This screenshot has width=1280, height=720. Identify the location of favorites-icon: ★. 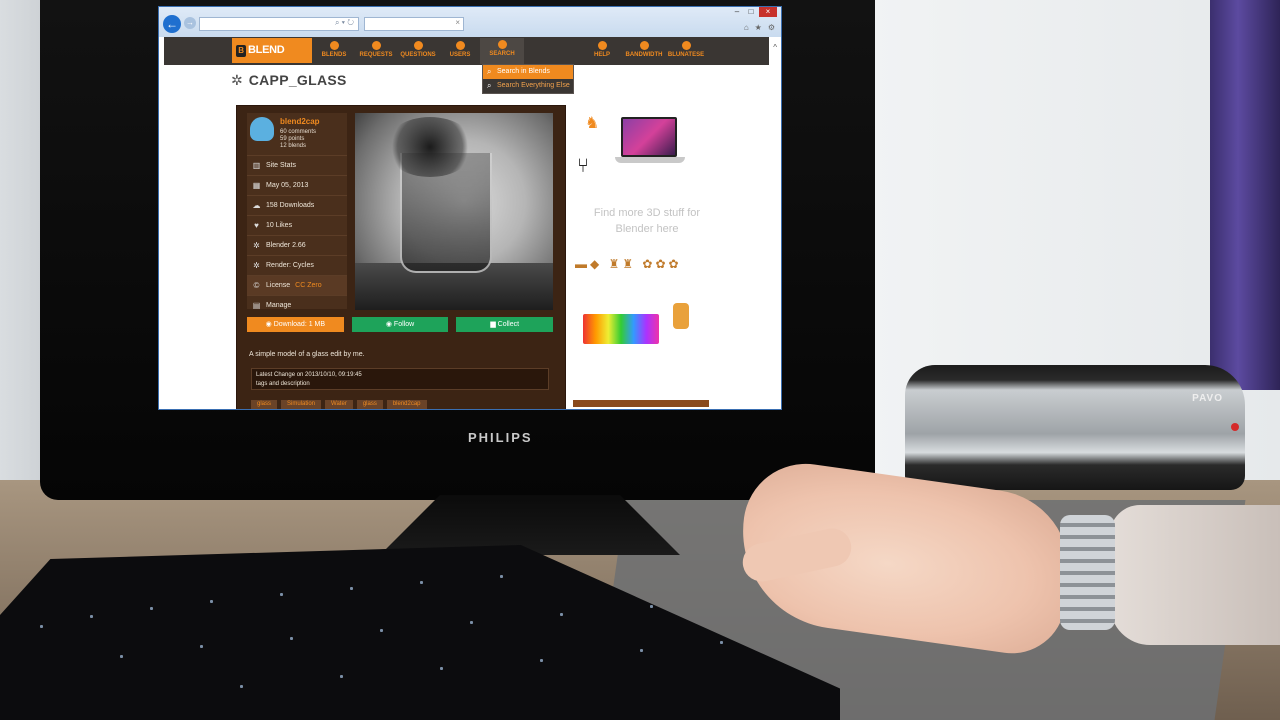
(758, 27).